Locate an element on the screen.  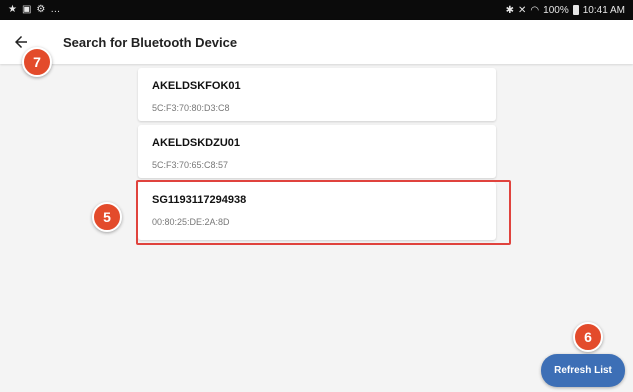
device-address: 5C:F3:70:80:D3:C8 is located at coordinates (191, 108).